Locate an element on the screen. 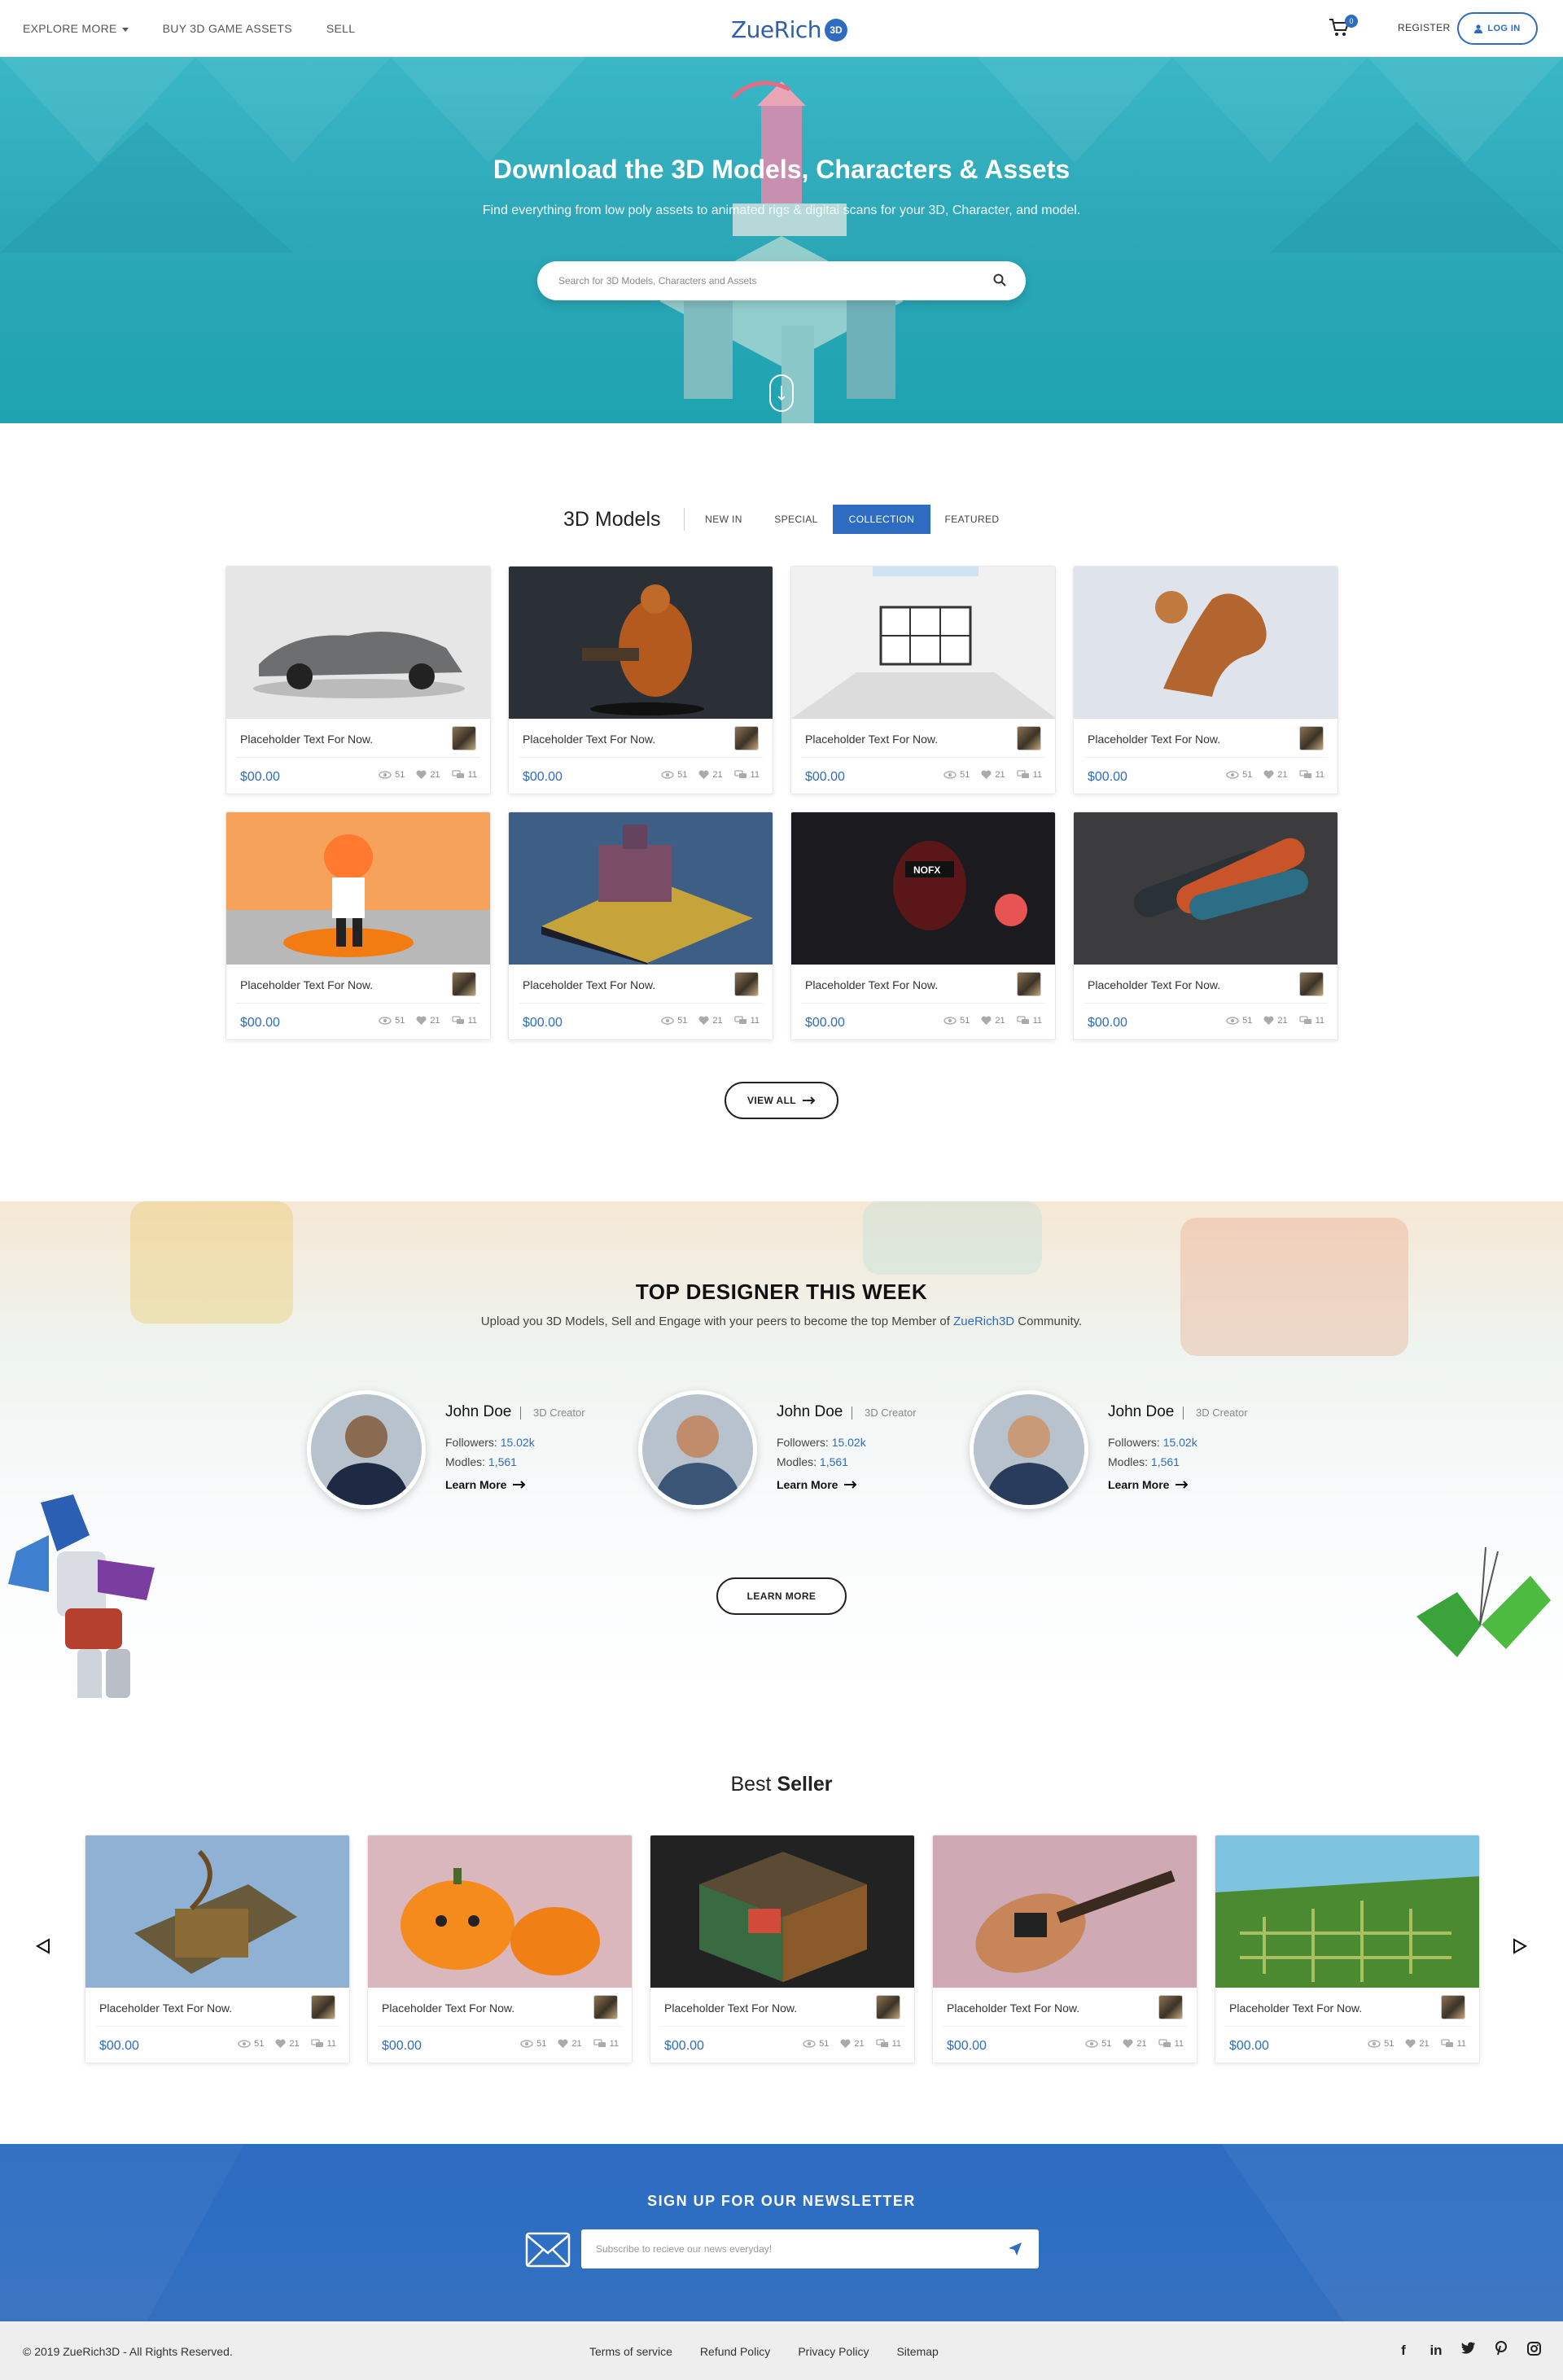  privacy-policy-link: Privacy Policy is located at coordinates (833, 2351).